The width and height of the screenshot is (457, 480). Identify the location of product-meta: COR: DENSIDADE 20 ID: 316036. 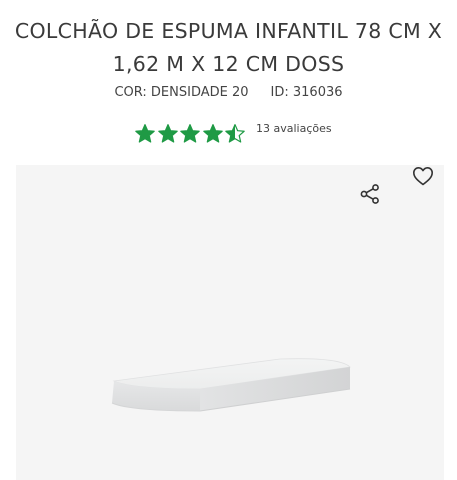
(228, 93).